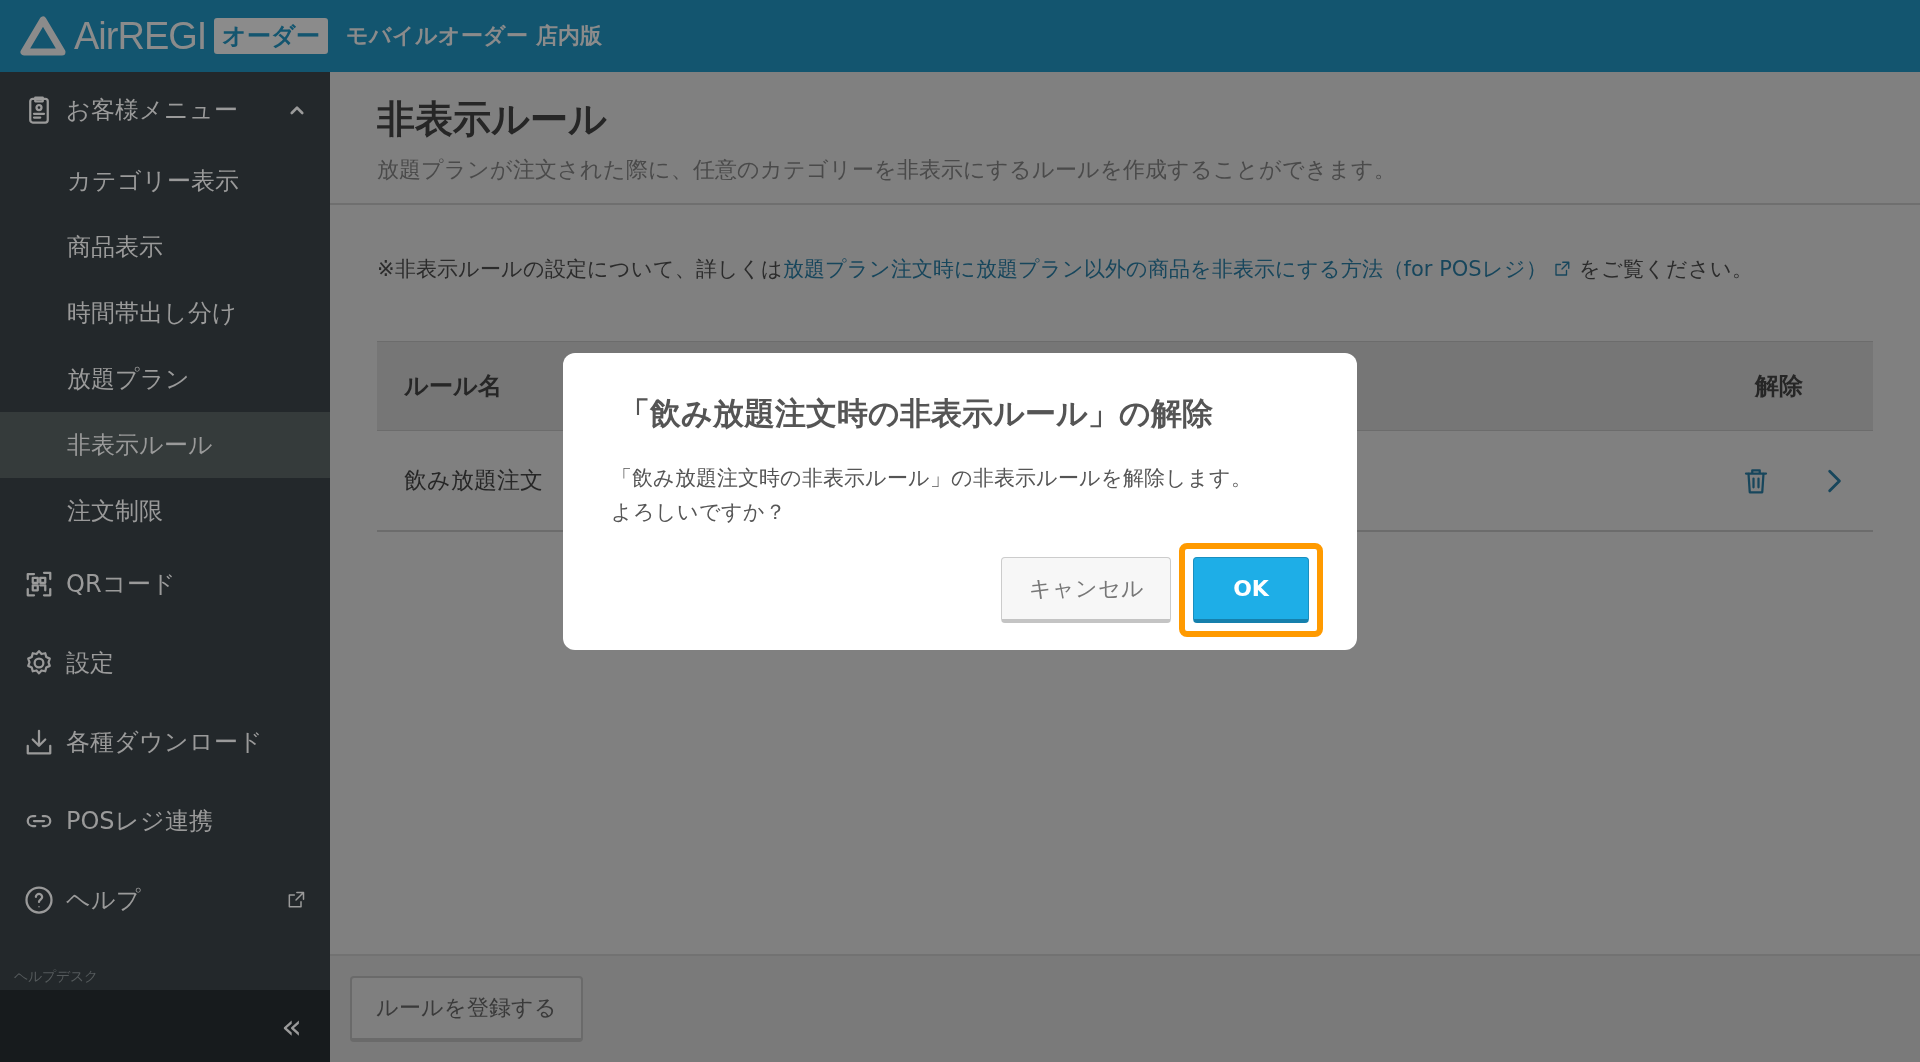  What do you see at coordinates (271, 36) in the screenshot?
I see `product-badge: オーダー` at bounding box center [271, 36].